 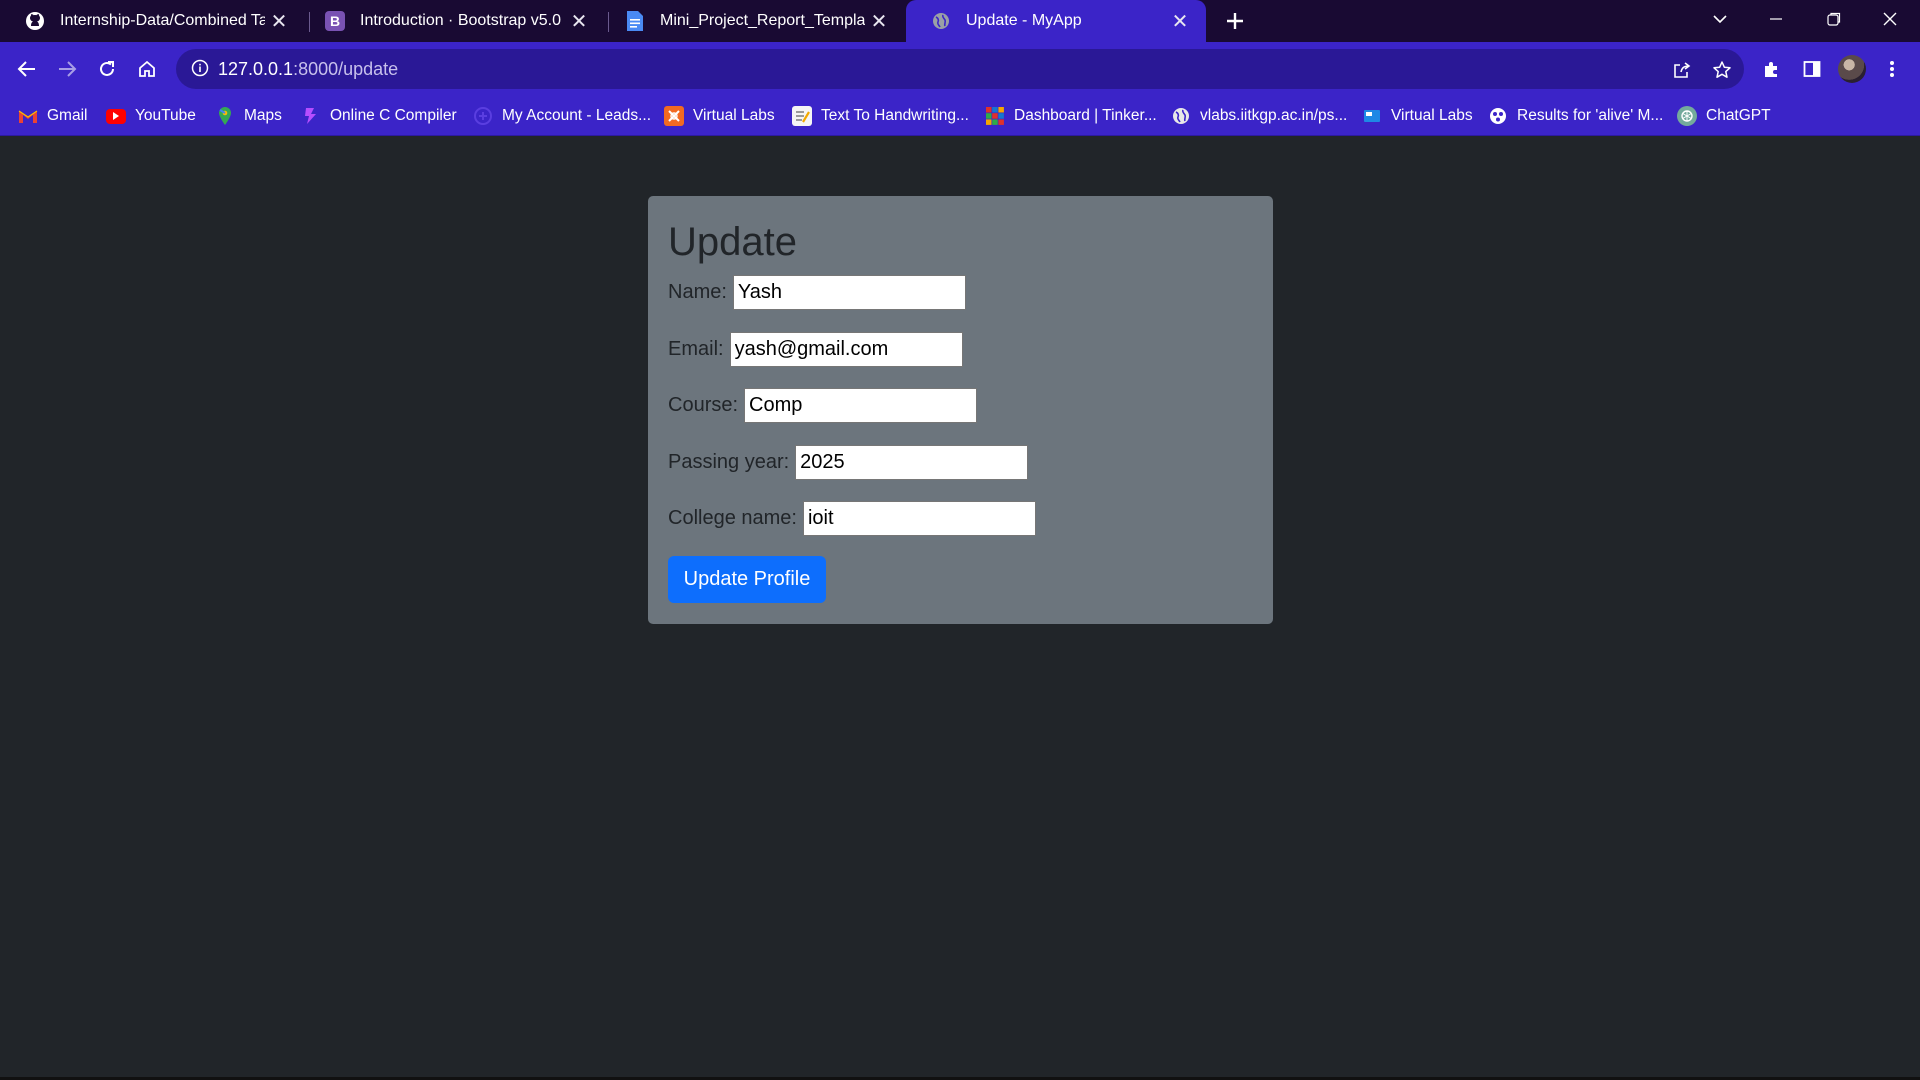 What do you see at coordinates (1890, 19) in the screenshot?
I see `close-window-icon` at bounding box center [1890, 19].